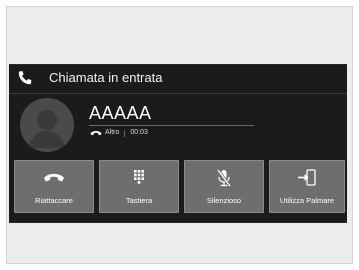 This screenshot has width=359, height=270. Describe the element at coordinates (307, 177) in the screenshot. I see `transfer-to-phone-icon` at that location.